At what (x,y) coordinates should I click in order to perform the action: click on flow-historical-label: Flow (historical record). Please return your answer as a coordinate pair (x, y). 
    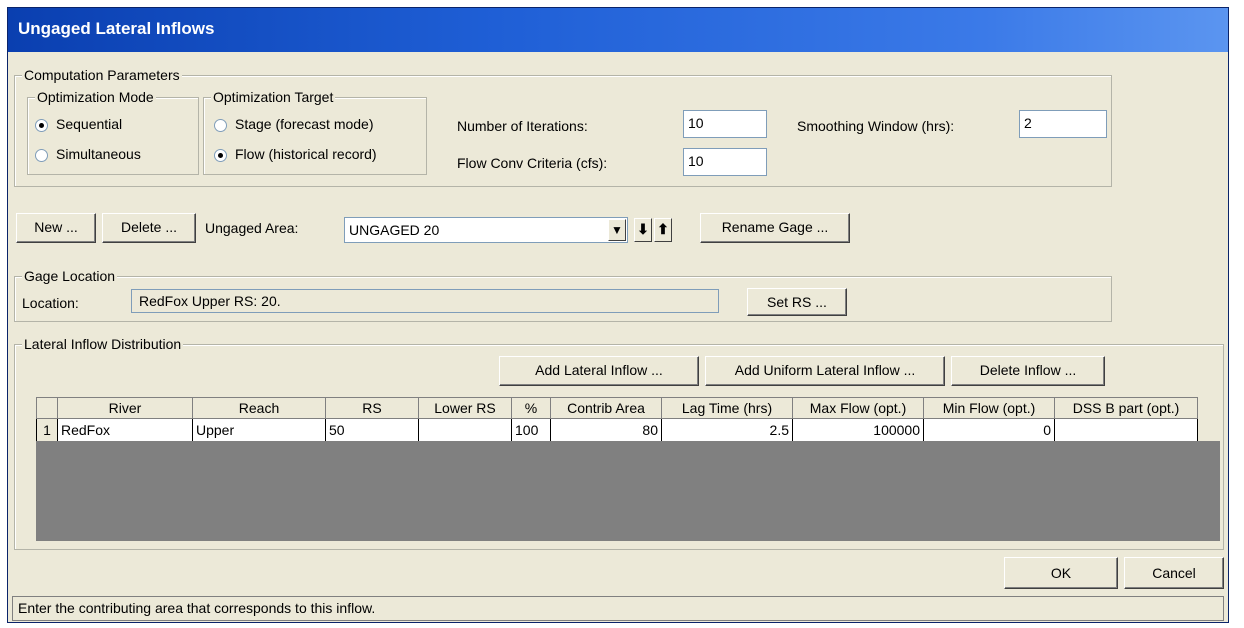
    Looking at the image, I should click on (306, 154).